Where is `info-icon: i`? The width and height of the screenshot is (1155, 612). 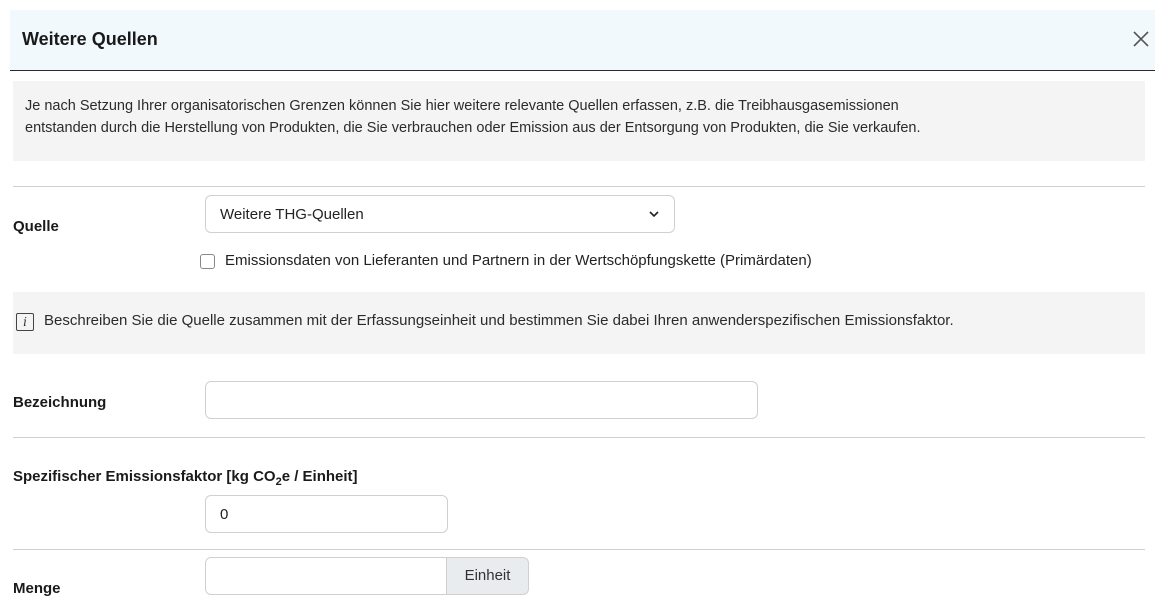 info-icon: i is located at coordinates (25, 322).